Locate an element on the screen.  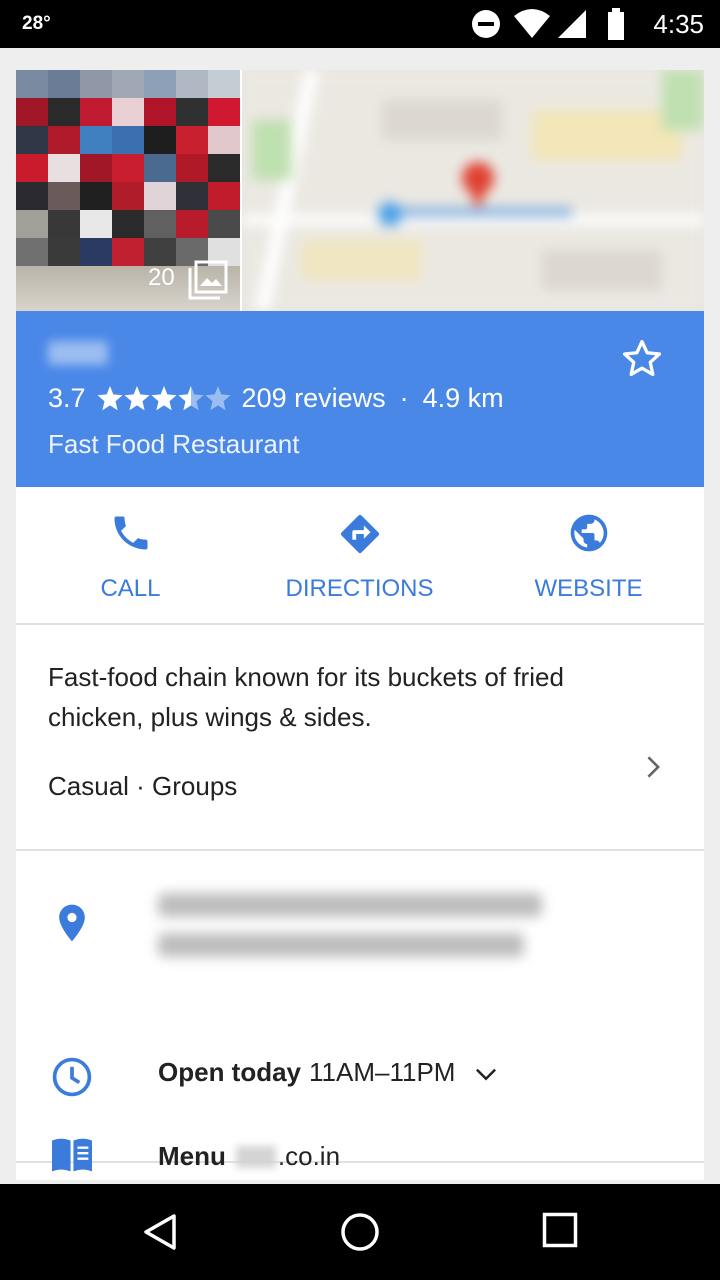
call-label: CALL is located at coordinates (130, 588).